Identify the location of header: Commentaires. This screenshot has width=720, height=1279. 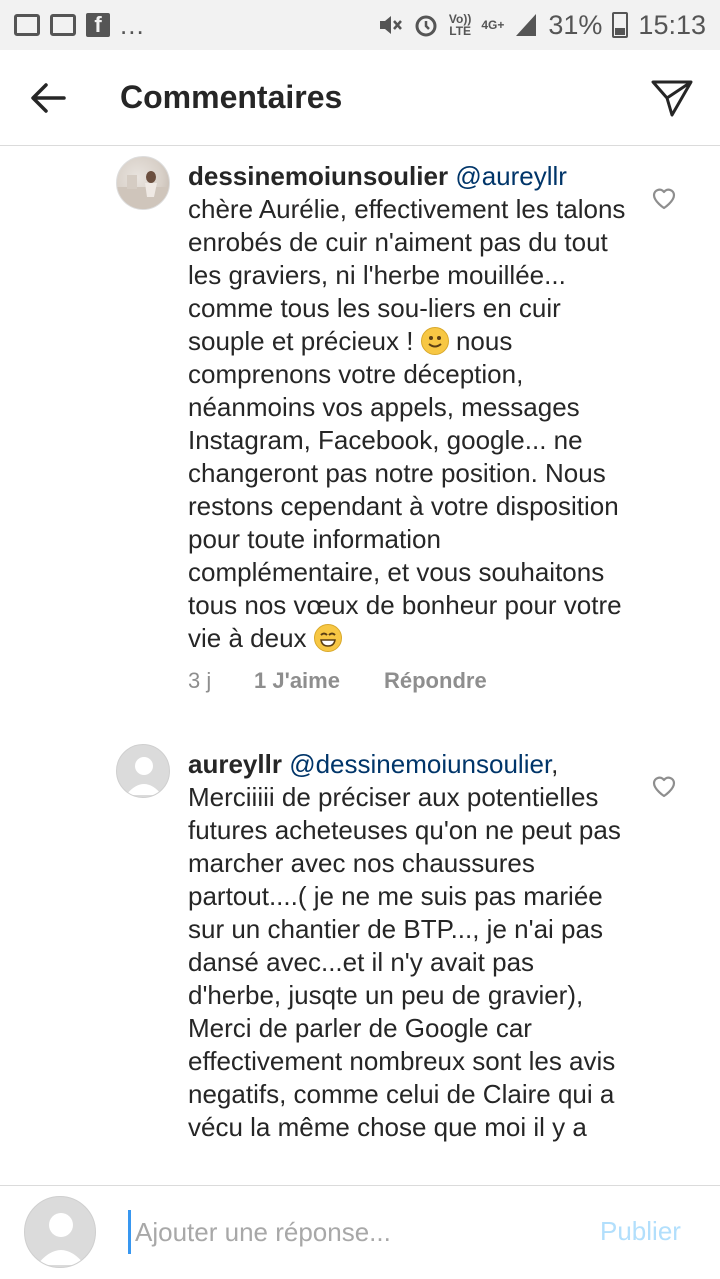
(360, 98).